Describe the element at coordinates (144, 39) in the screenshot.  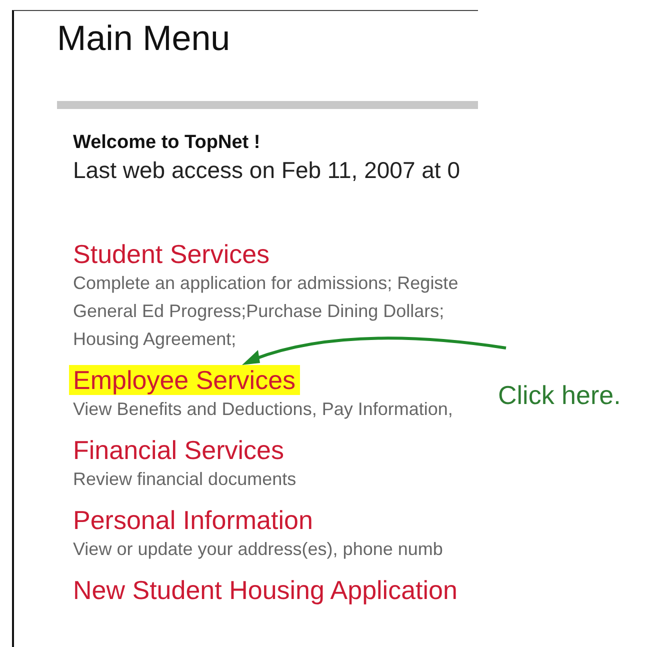
I see `page-title: Main Menu` at that location.